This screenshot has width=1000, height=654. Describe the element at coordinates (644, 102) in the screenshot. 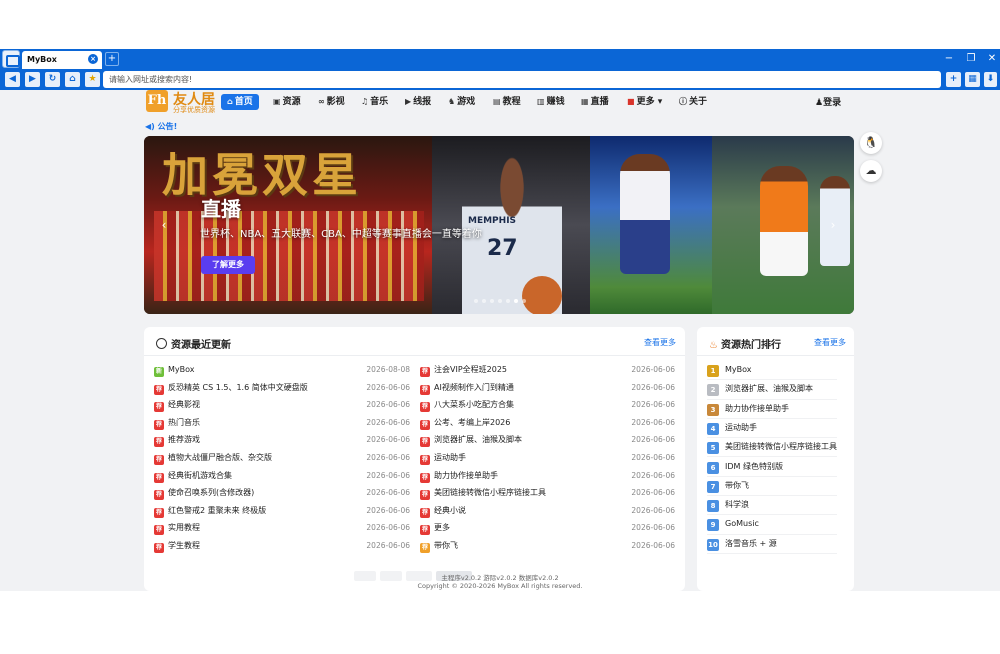

I see `menu-item-more: ■ 更多 ▾` at that location.